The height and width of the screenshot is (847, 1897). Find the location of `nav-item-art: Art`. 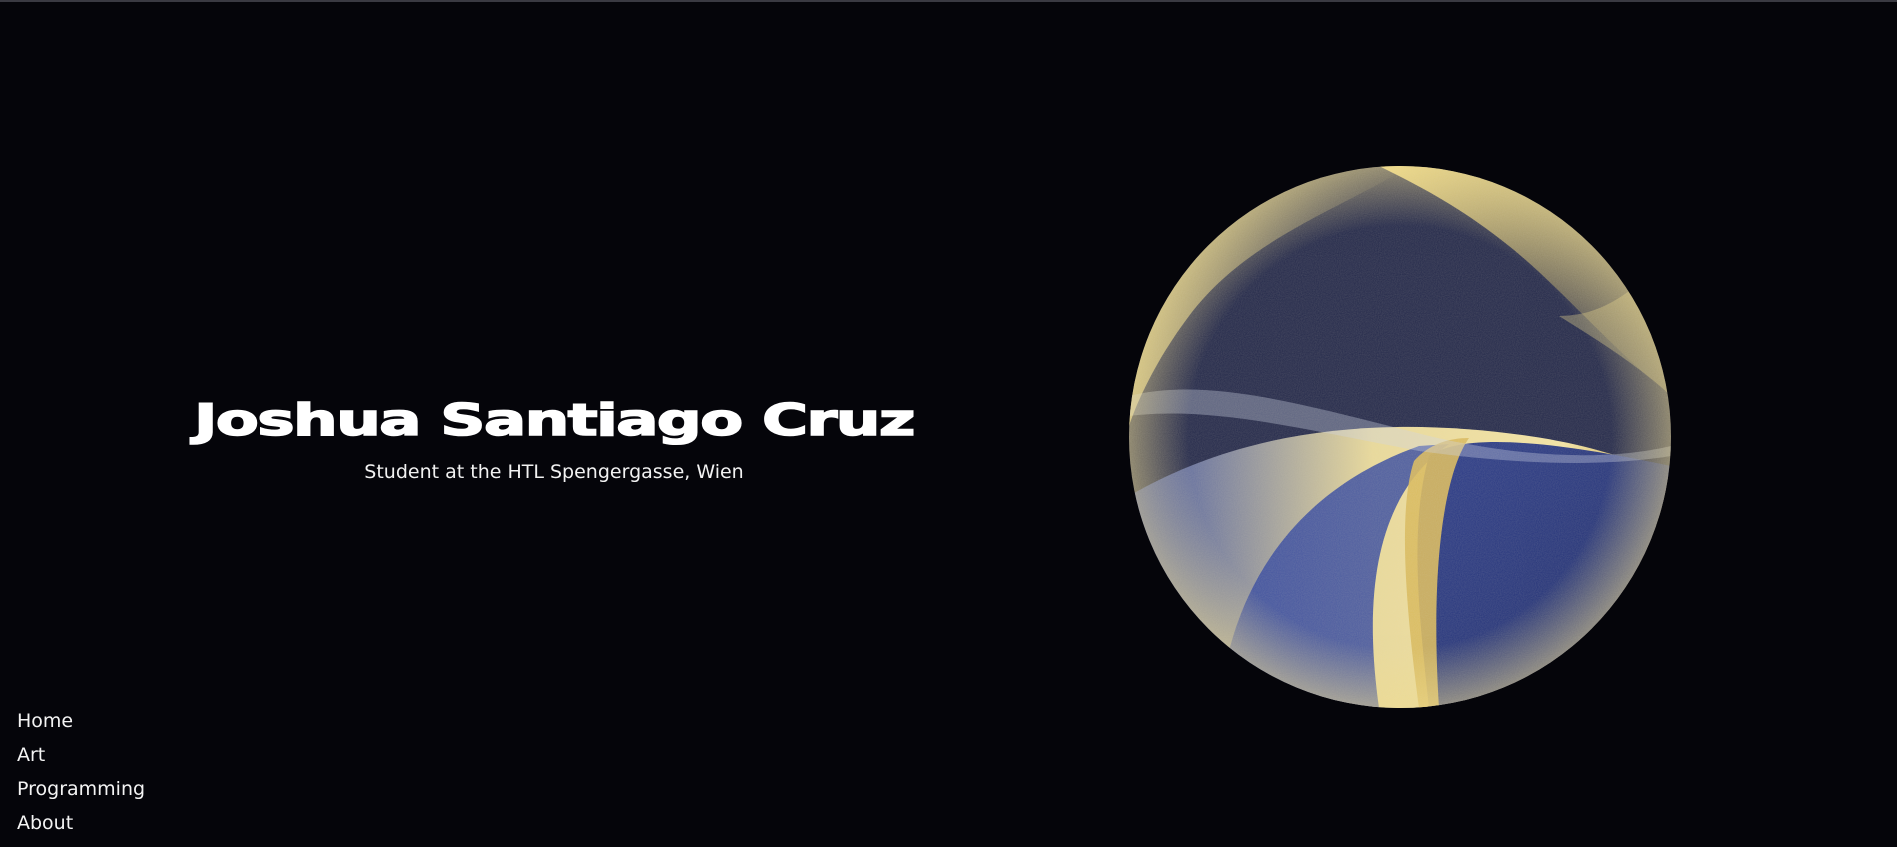

nav-item-art: Art is located at coordinates (81, 755).